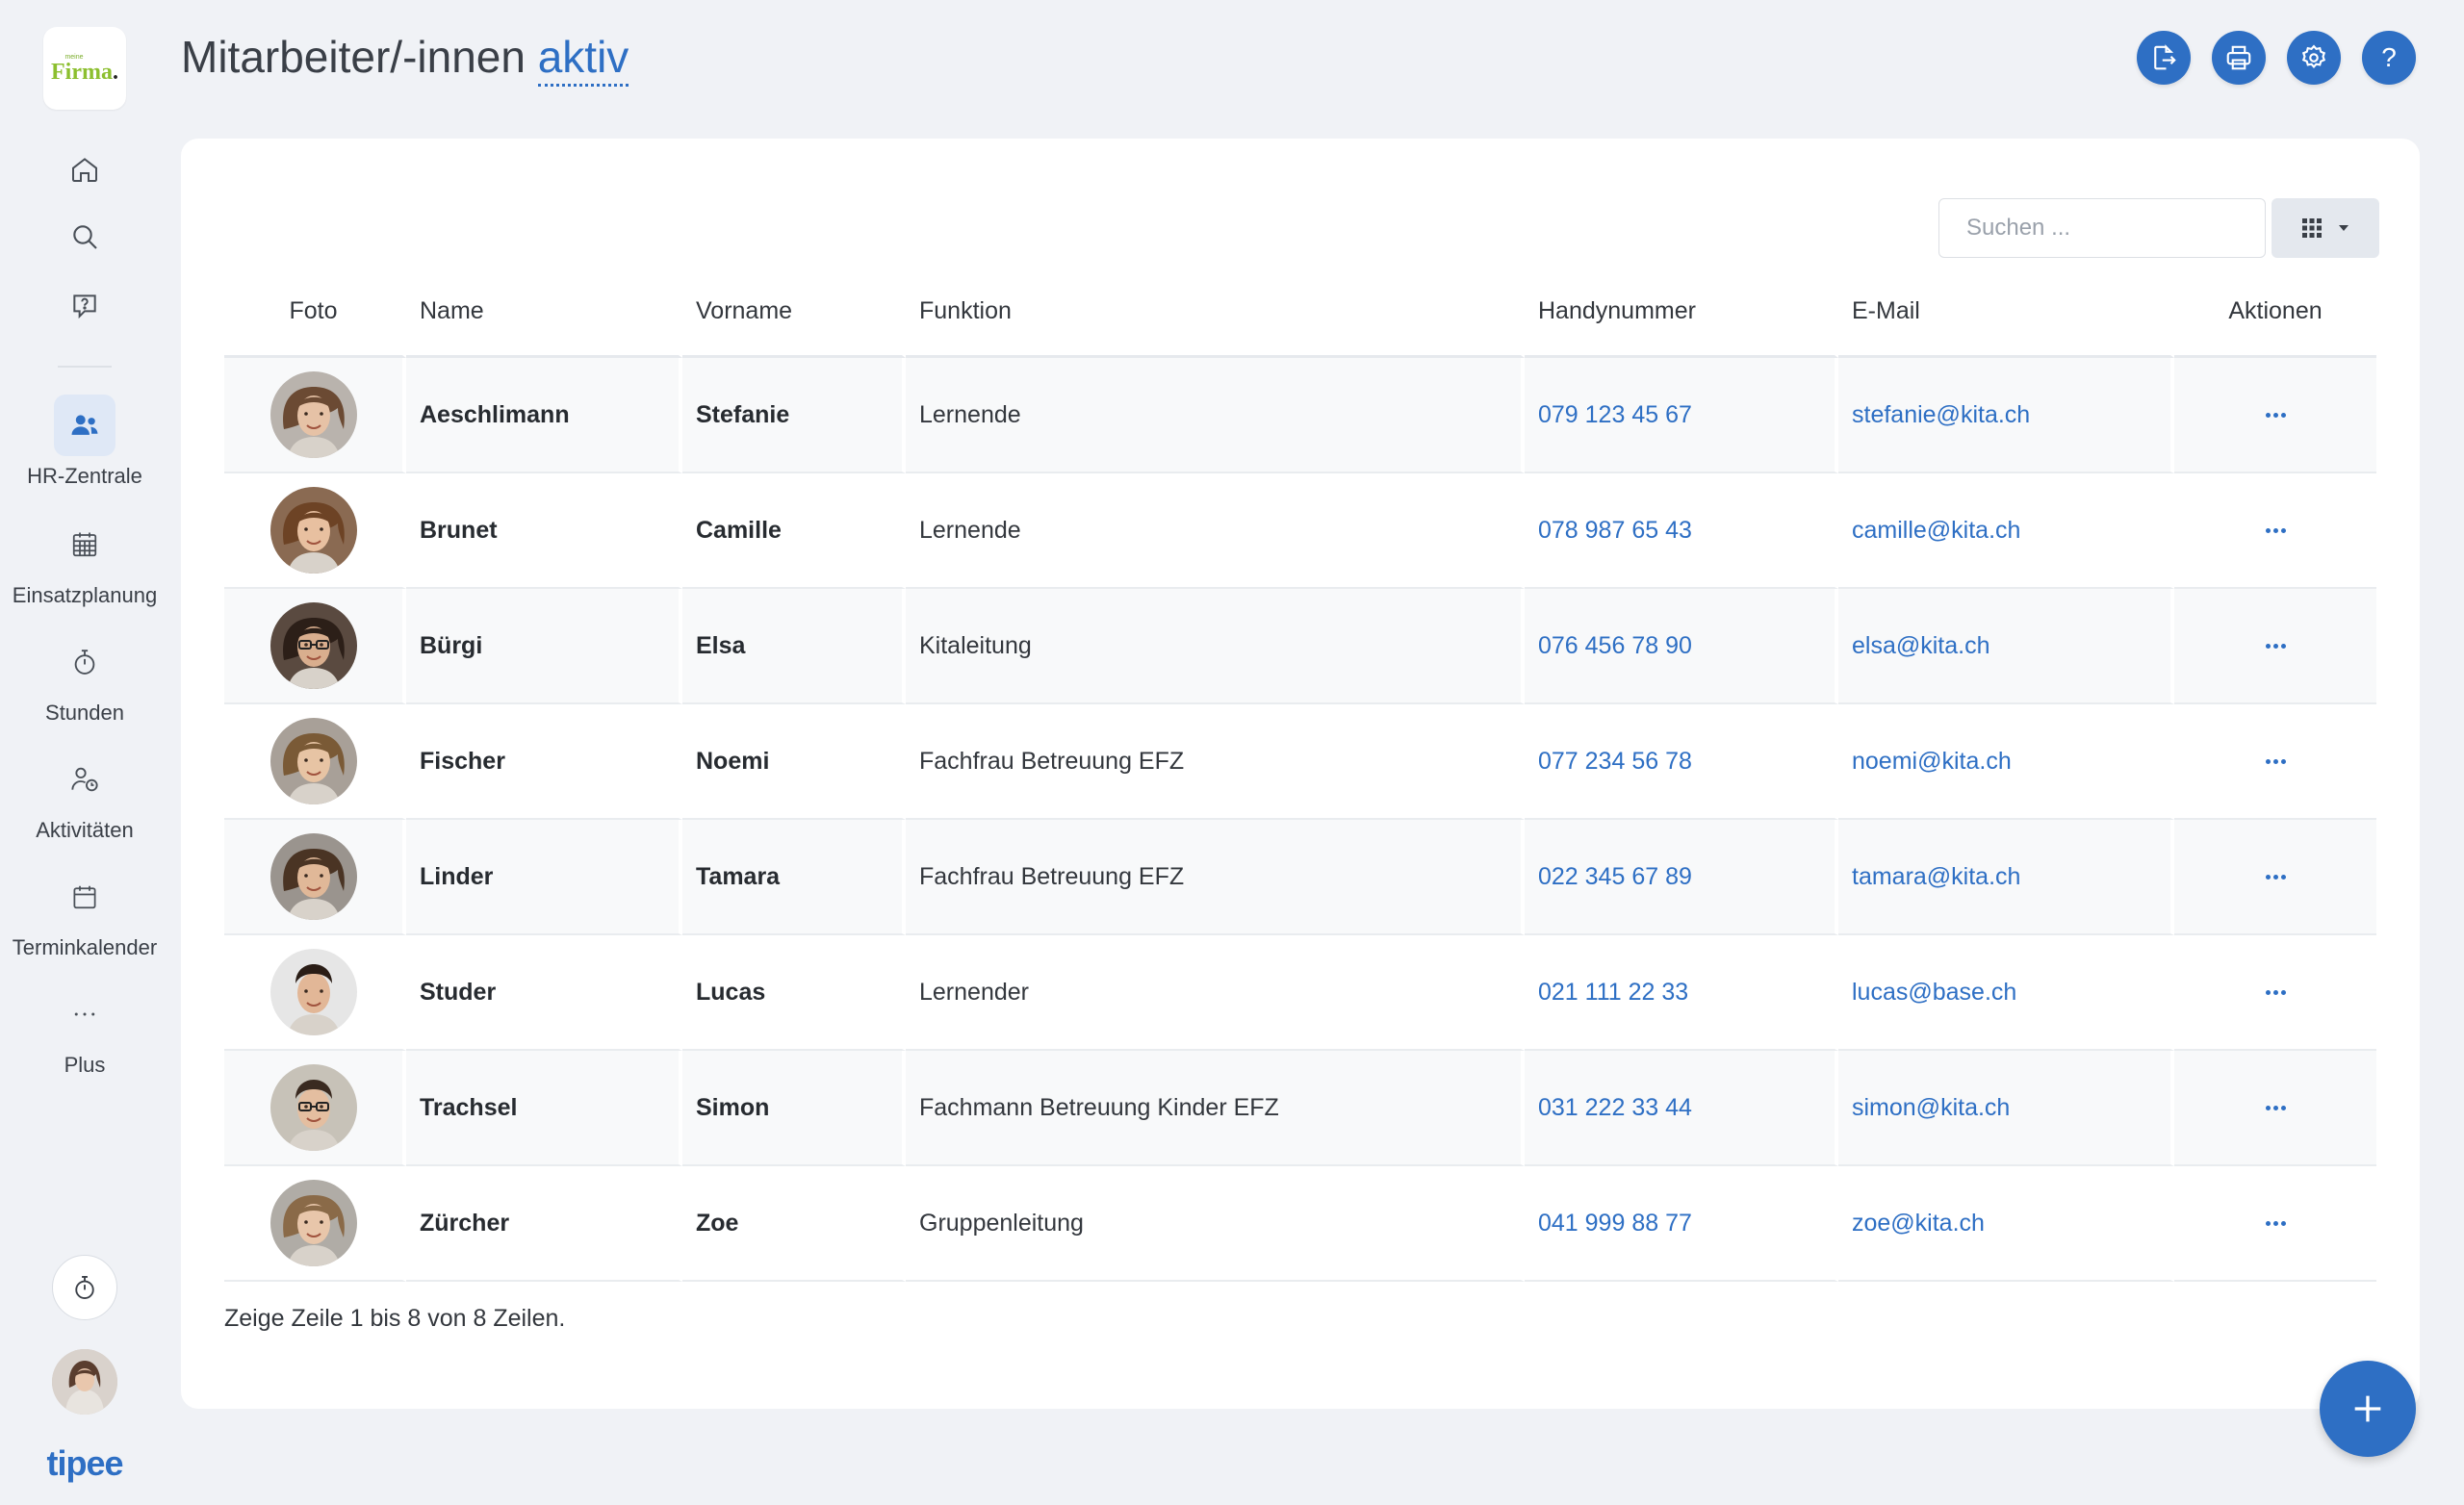  What do you see at coordinates (544, 993) in the screenshot?
I see `name-cell: Studer` at bounding box center [544, 993].